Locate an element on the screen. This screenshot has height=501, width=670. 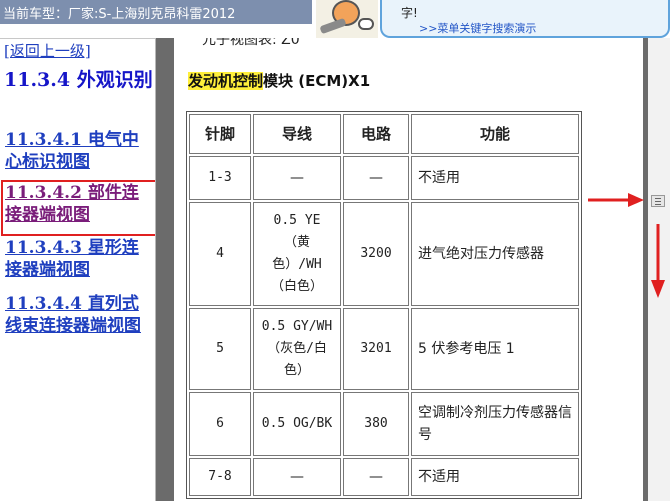
table-row: 4 0.5 YE （黄 色）/WH （白色） 3200 进气绝对压力传感器 is located at coordinates (384, 254).